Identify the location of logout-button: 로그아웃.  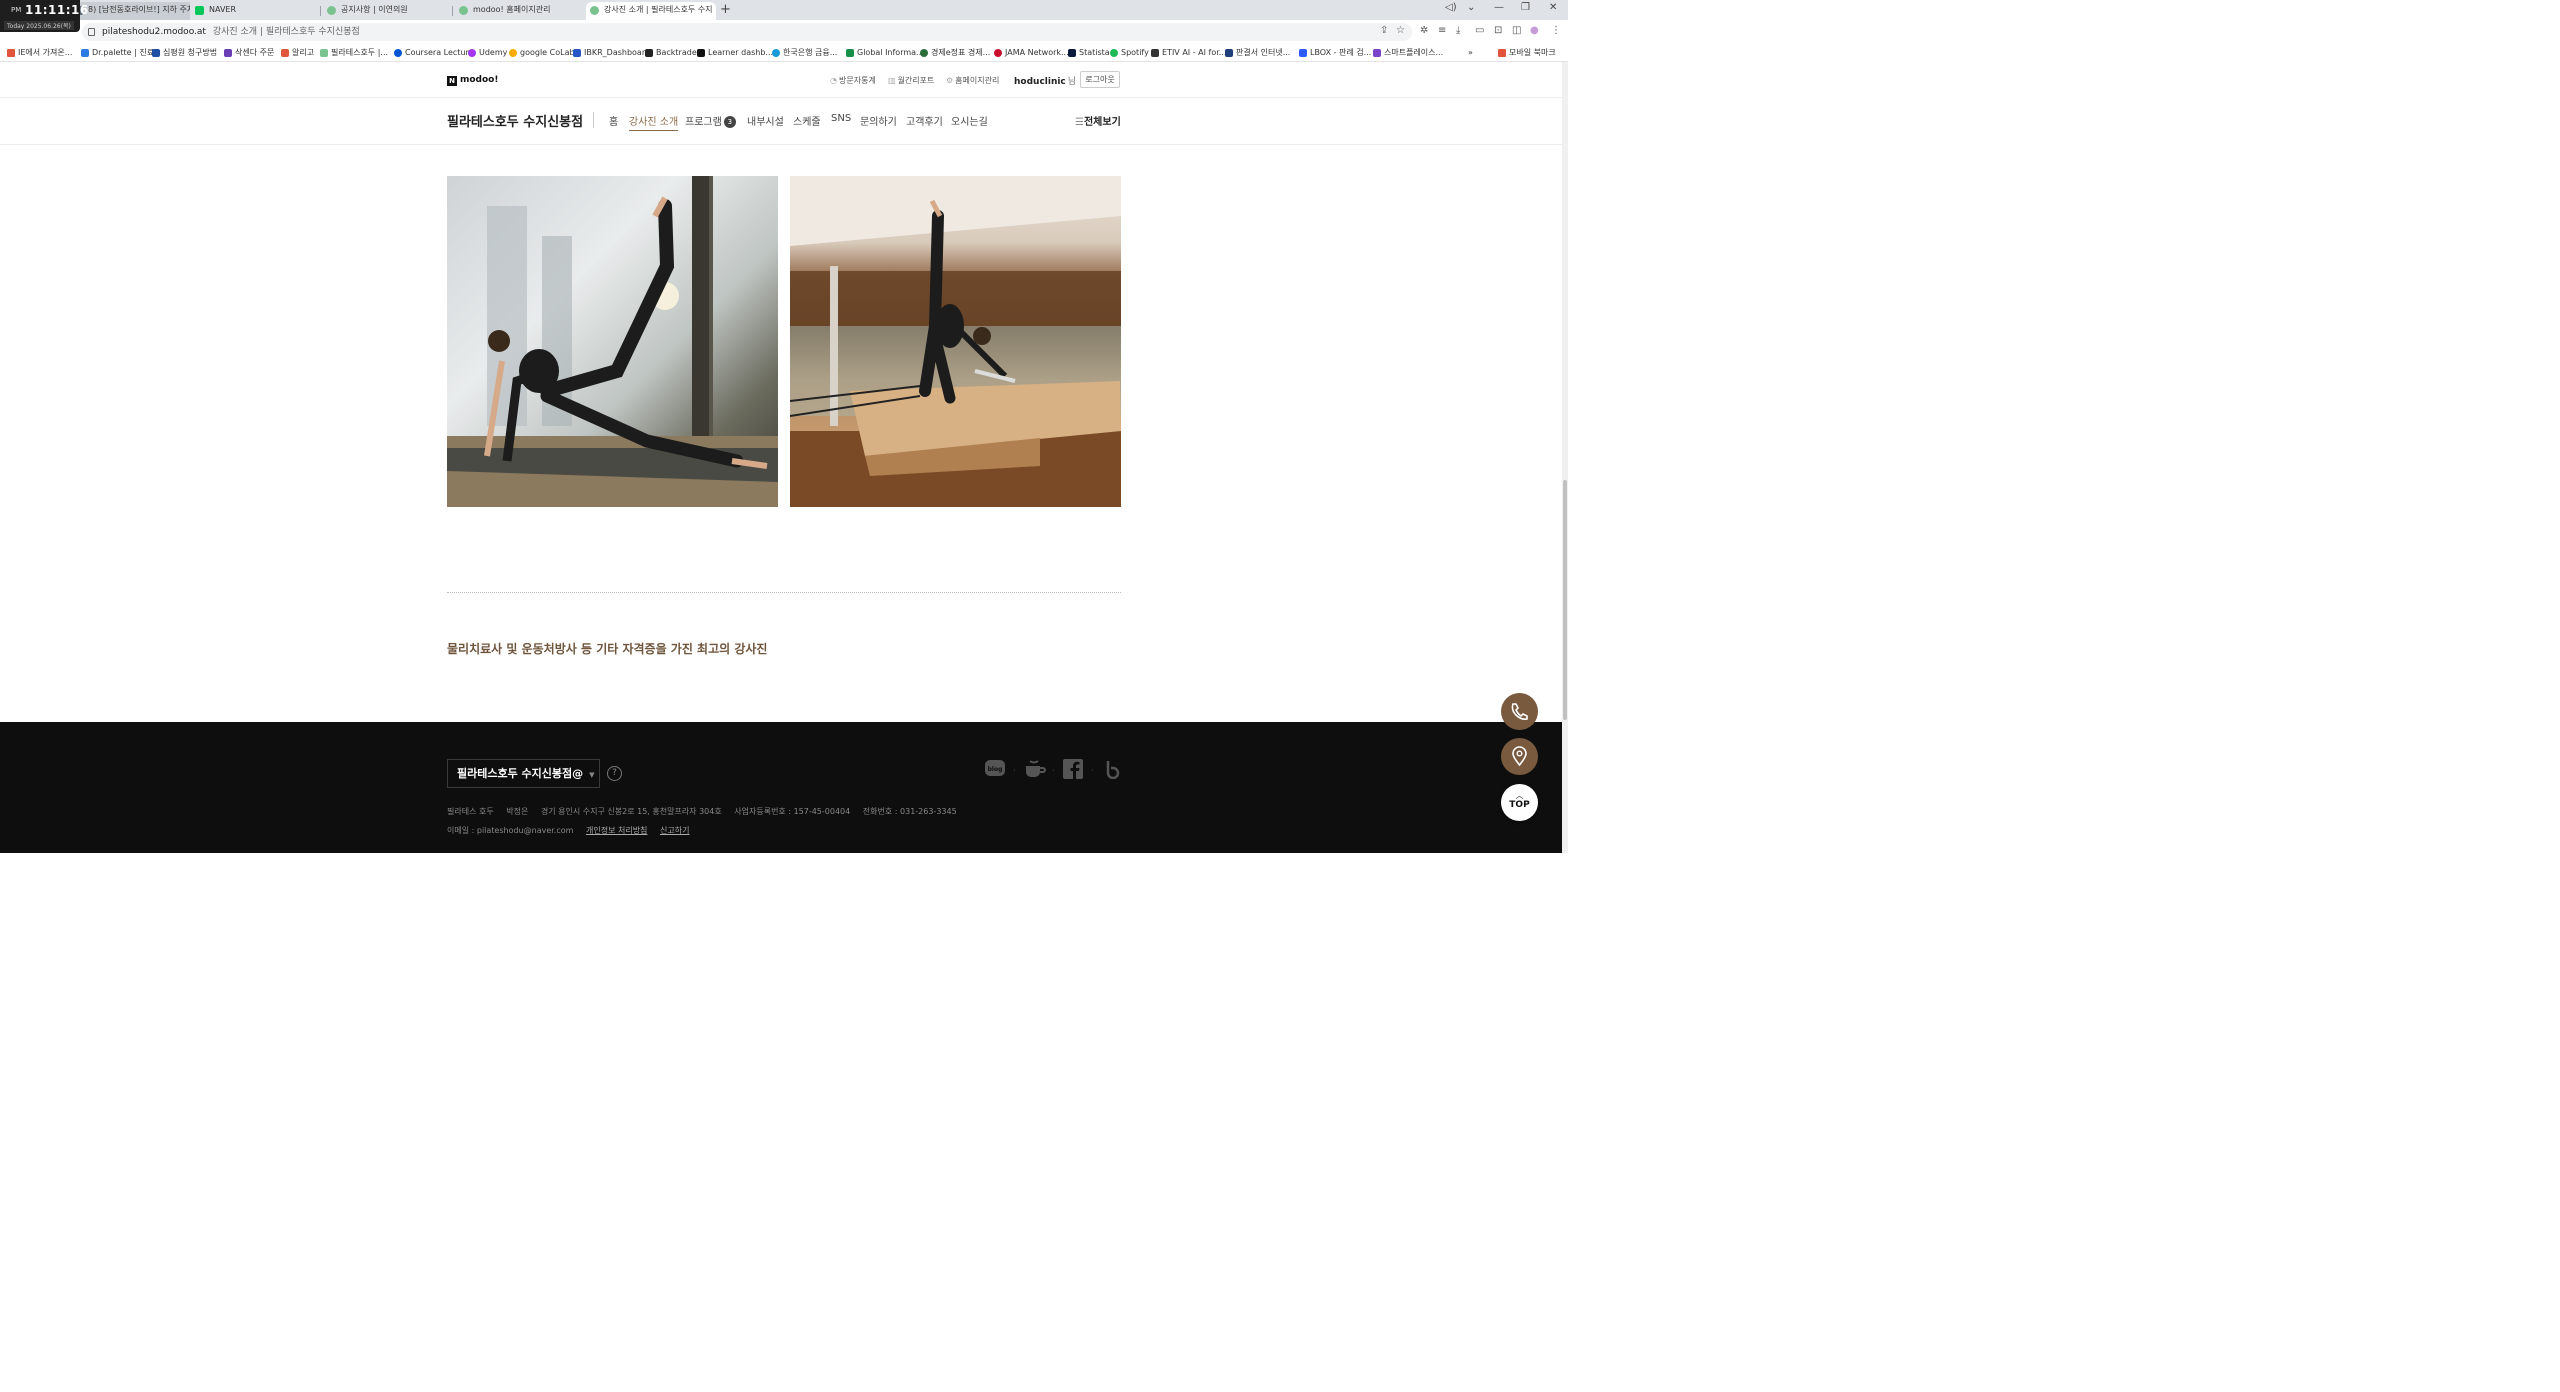
(1100, 79).